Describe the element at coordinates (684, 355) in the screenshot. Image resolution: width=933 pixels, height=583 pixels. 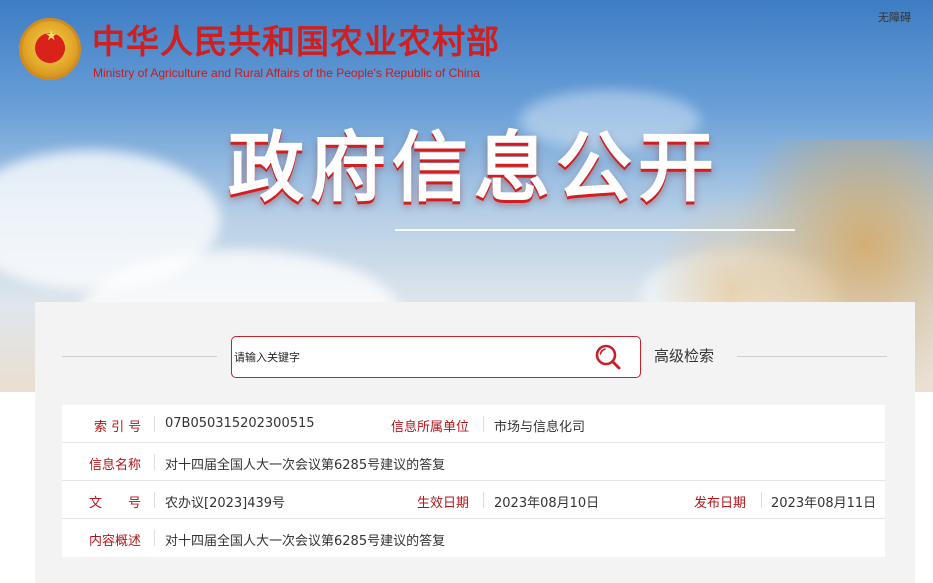
I see `advanced-search-link: 高级检索` at that location.